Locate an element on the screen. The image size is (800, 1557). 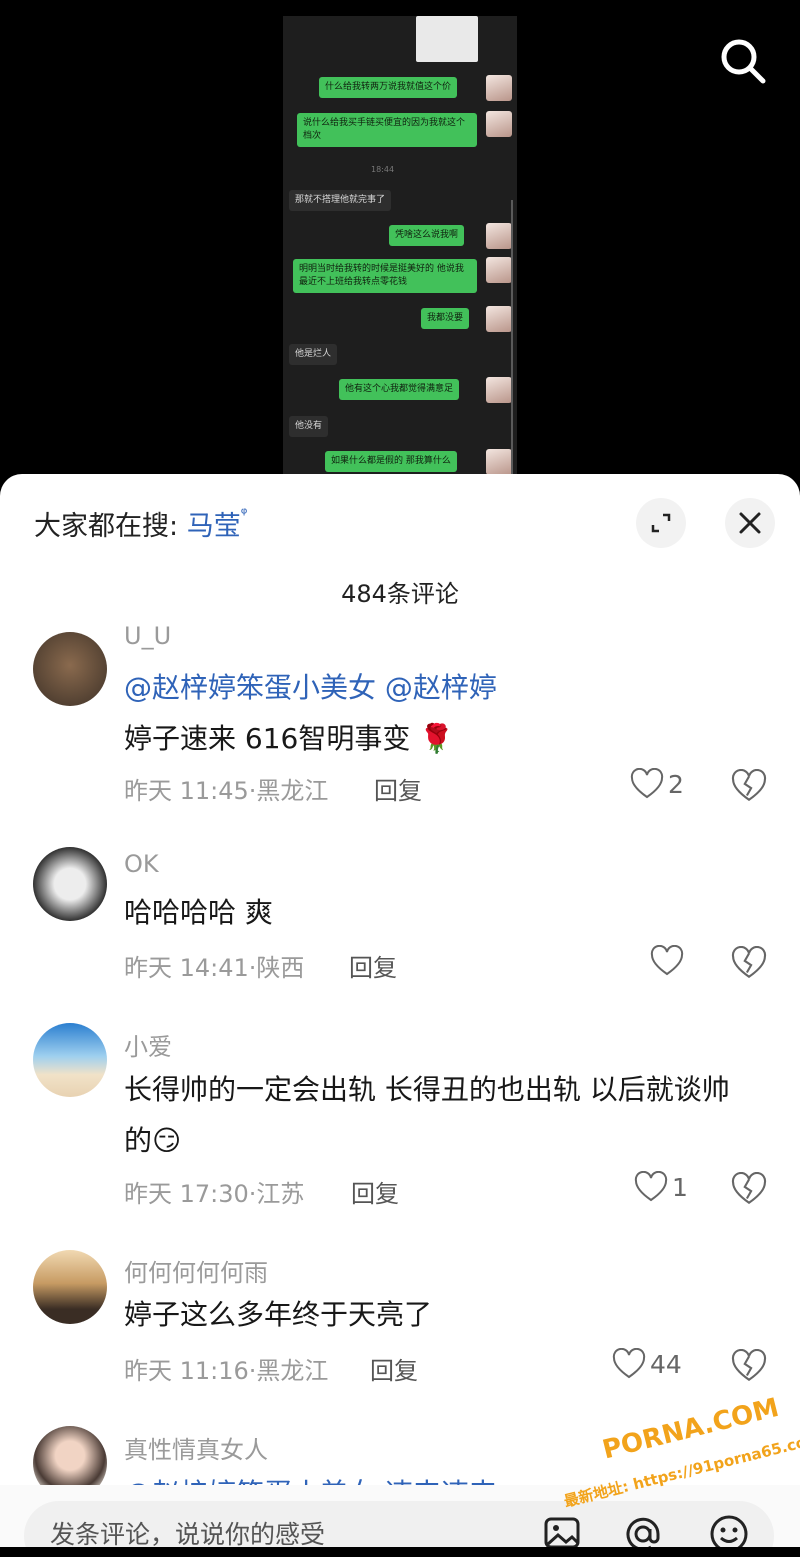
like-button: 2 is located at coordinates (657, 785).